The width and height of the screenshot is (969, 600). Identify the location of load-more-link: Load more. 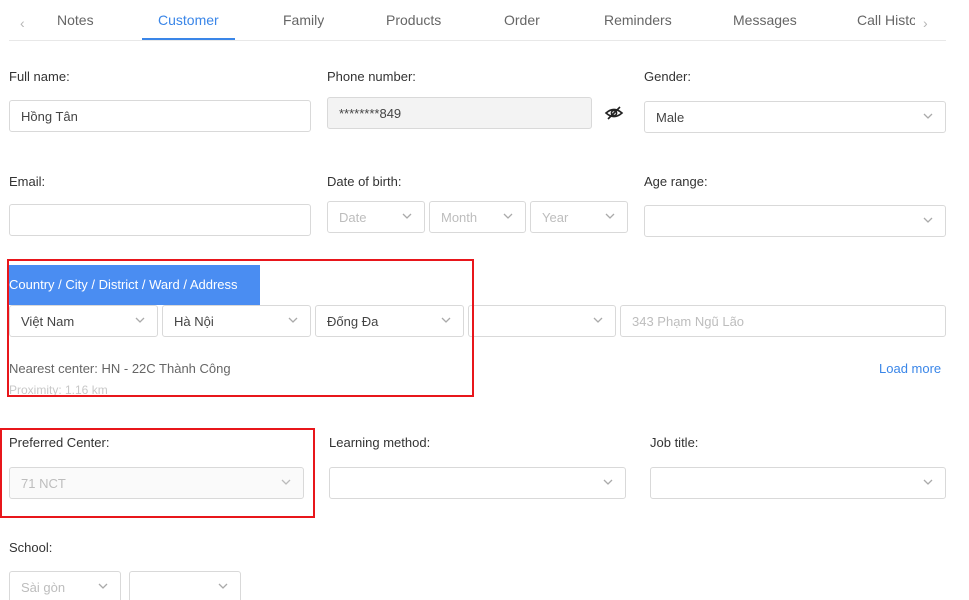
(910, 368).